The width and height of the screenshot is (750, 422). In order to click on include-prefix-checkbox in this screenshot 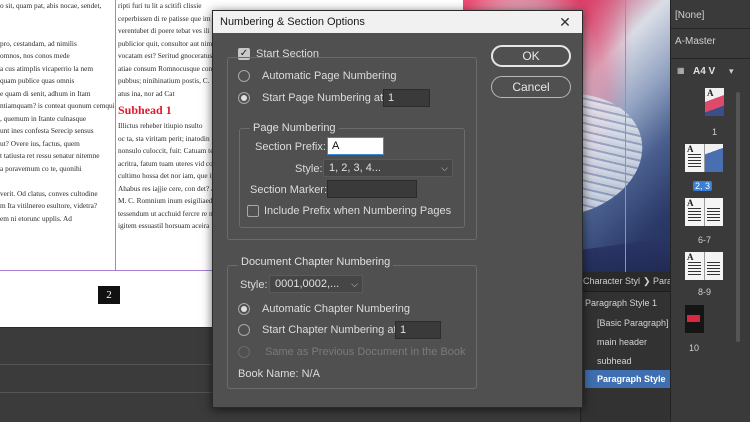, I will do `click(253, 211)`.